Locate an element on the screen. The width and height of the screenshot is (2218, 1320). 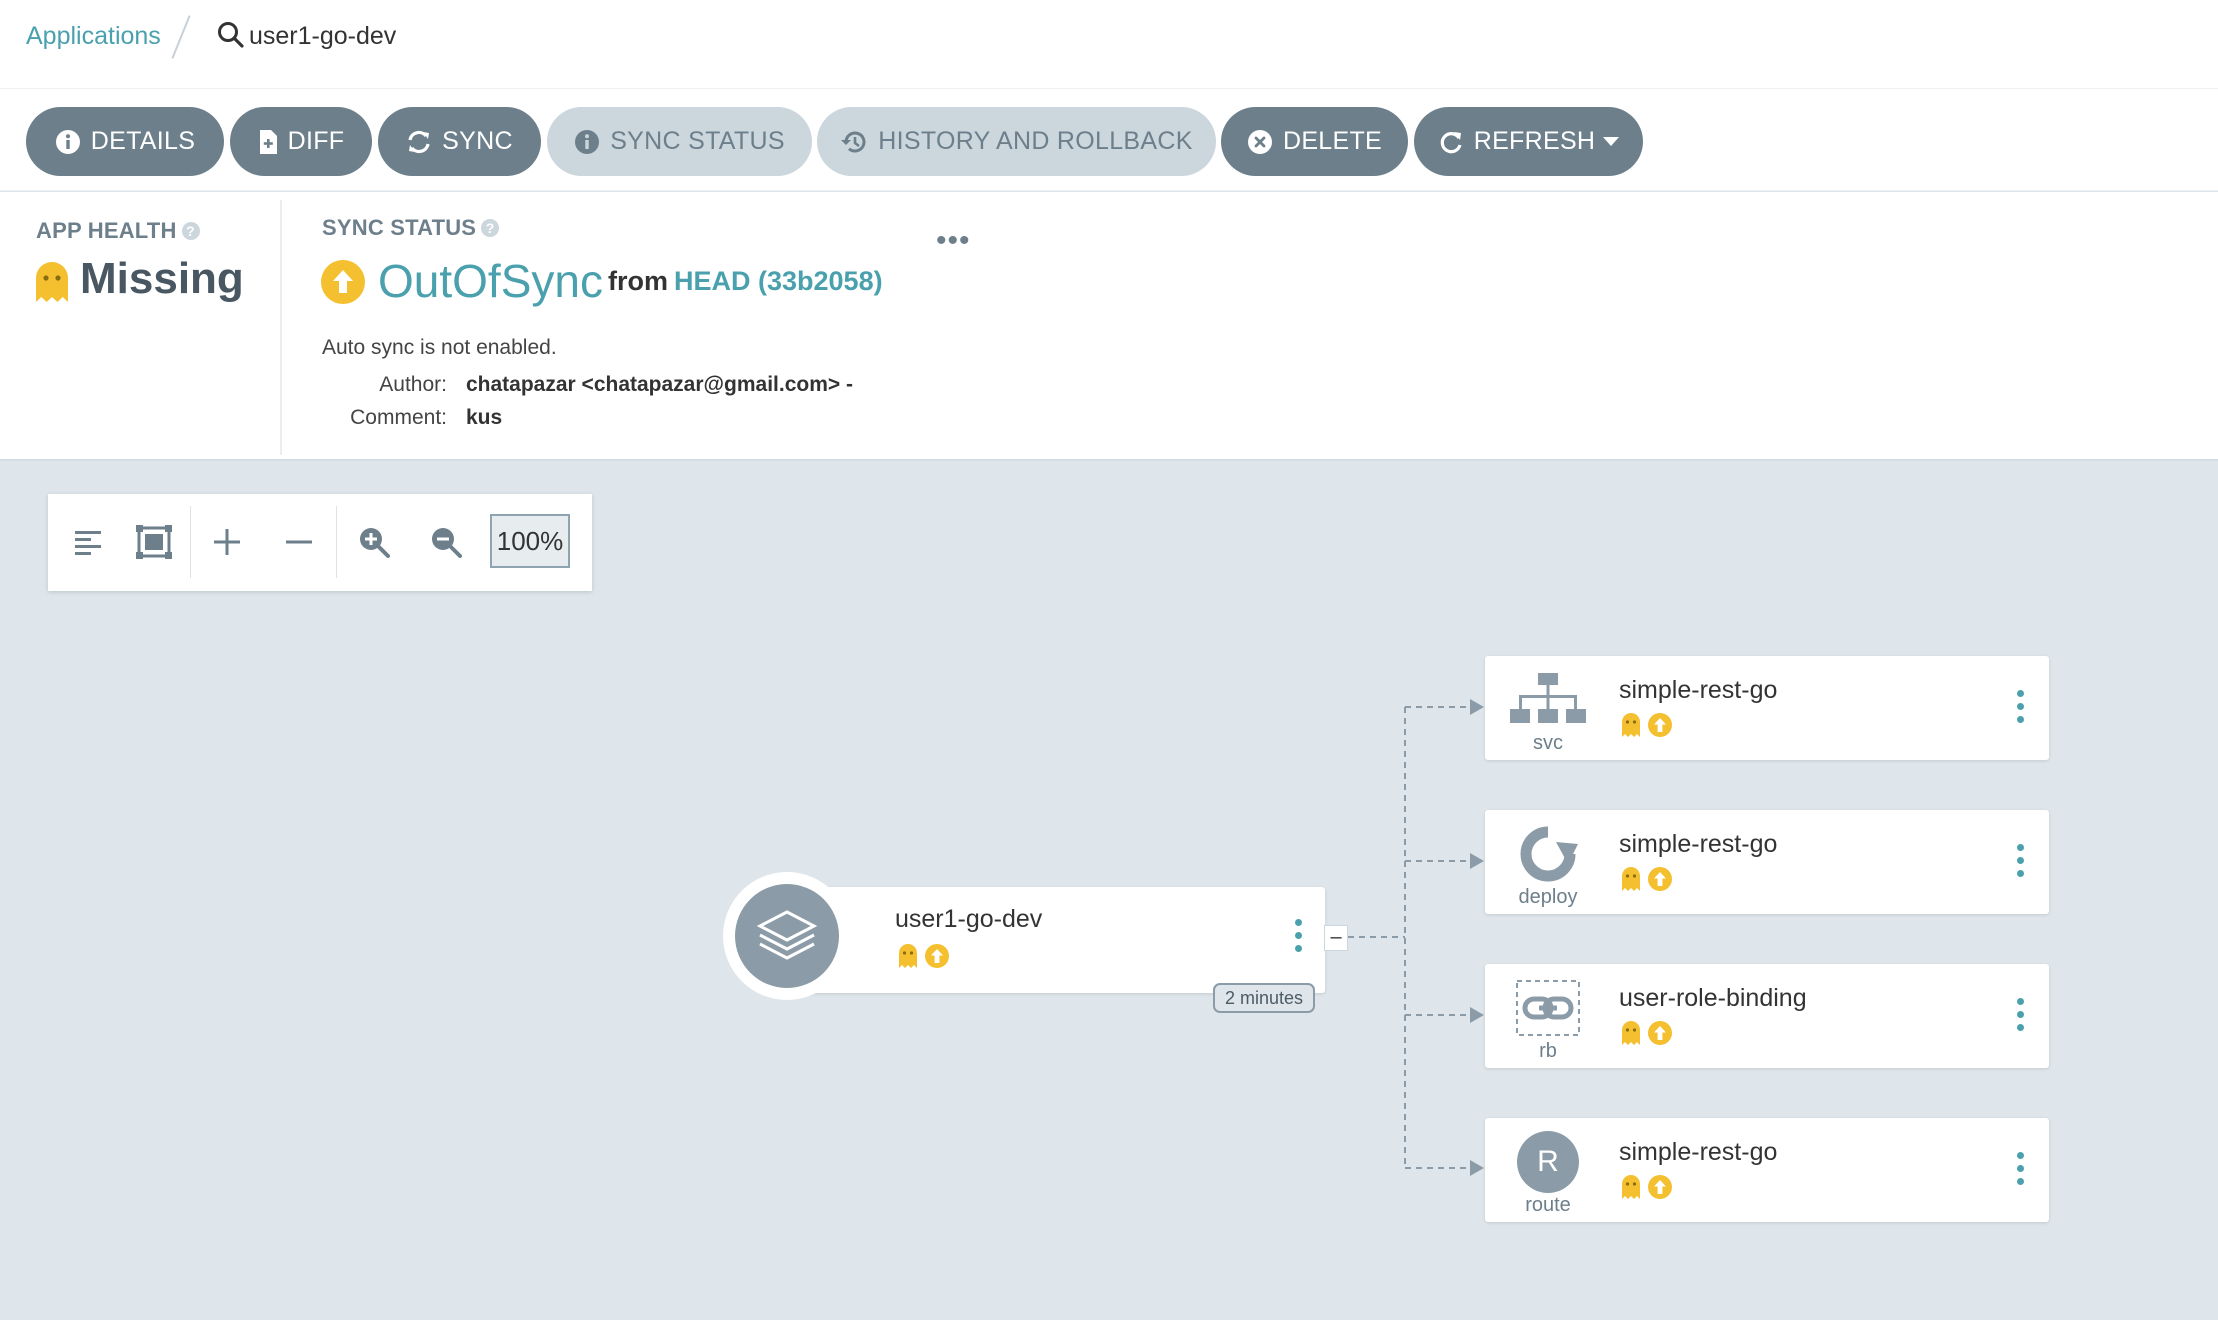
layers-icon is located at coordinates (787, 935).